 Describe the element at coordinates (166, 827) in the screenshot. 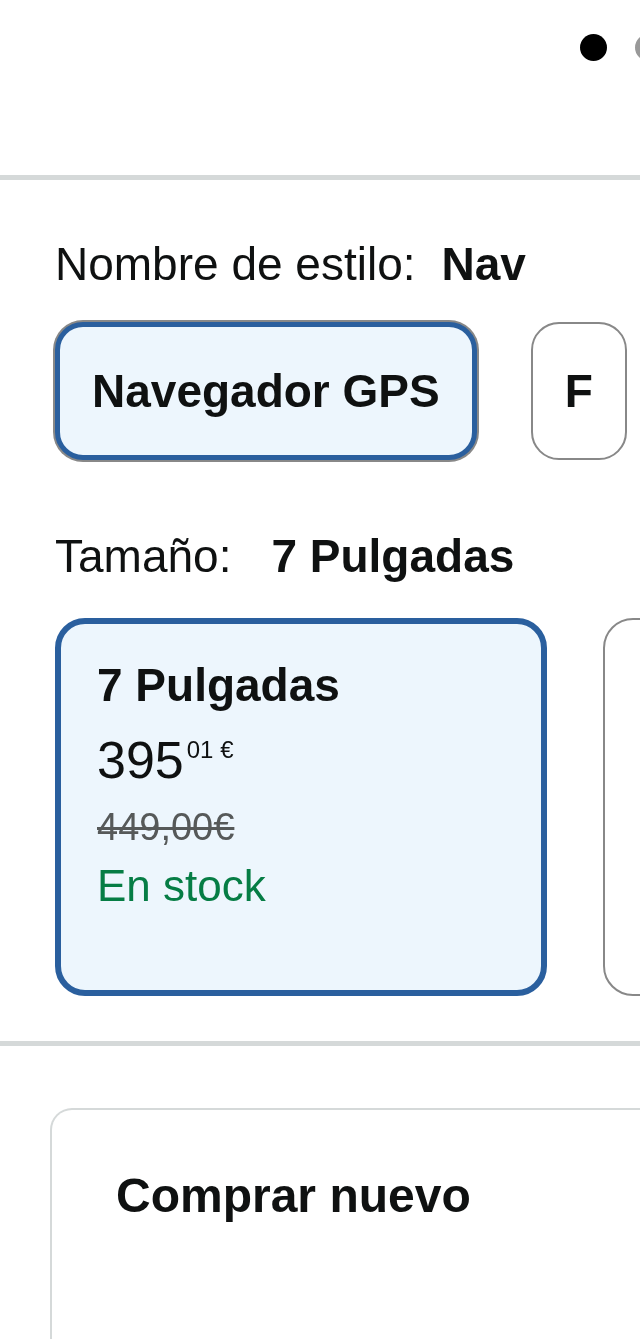

I see `list-price: 449,00€` at that location.